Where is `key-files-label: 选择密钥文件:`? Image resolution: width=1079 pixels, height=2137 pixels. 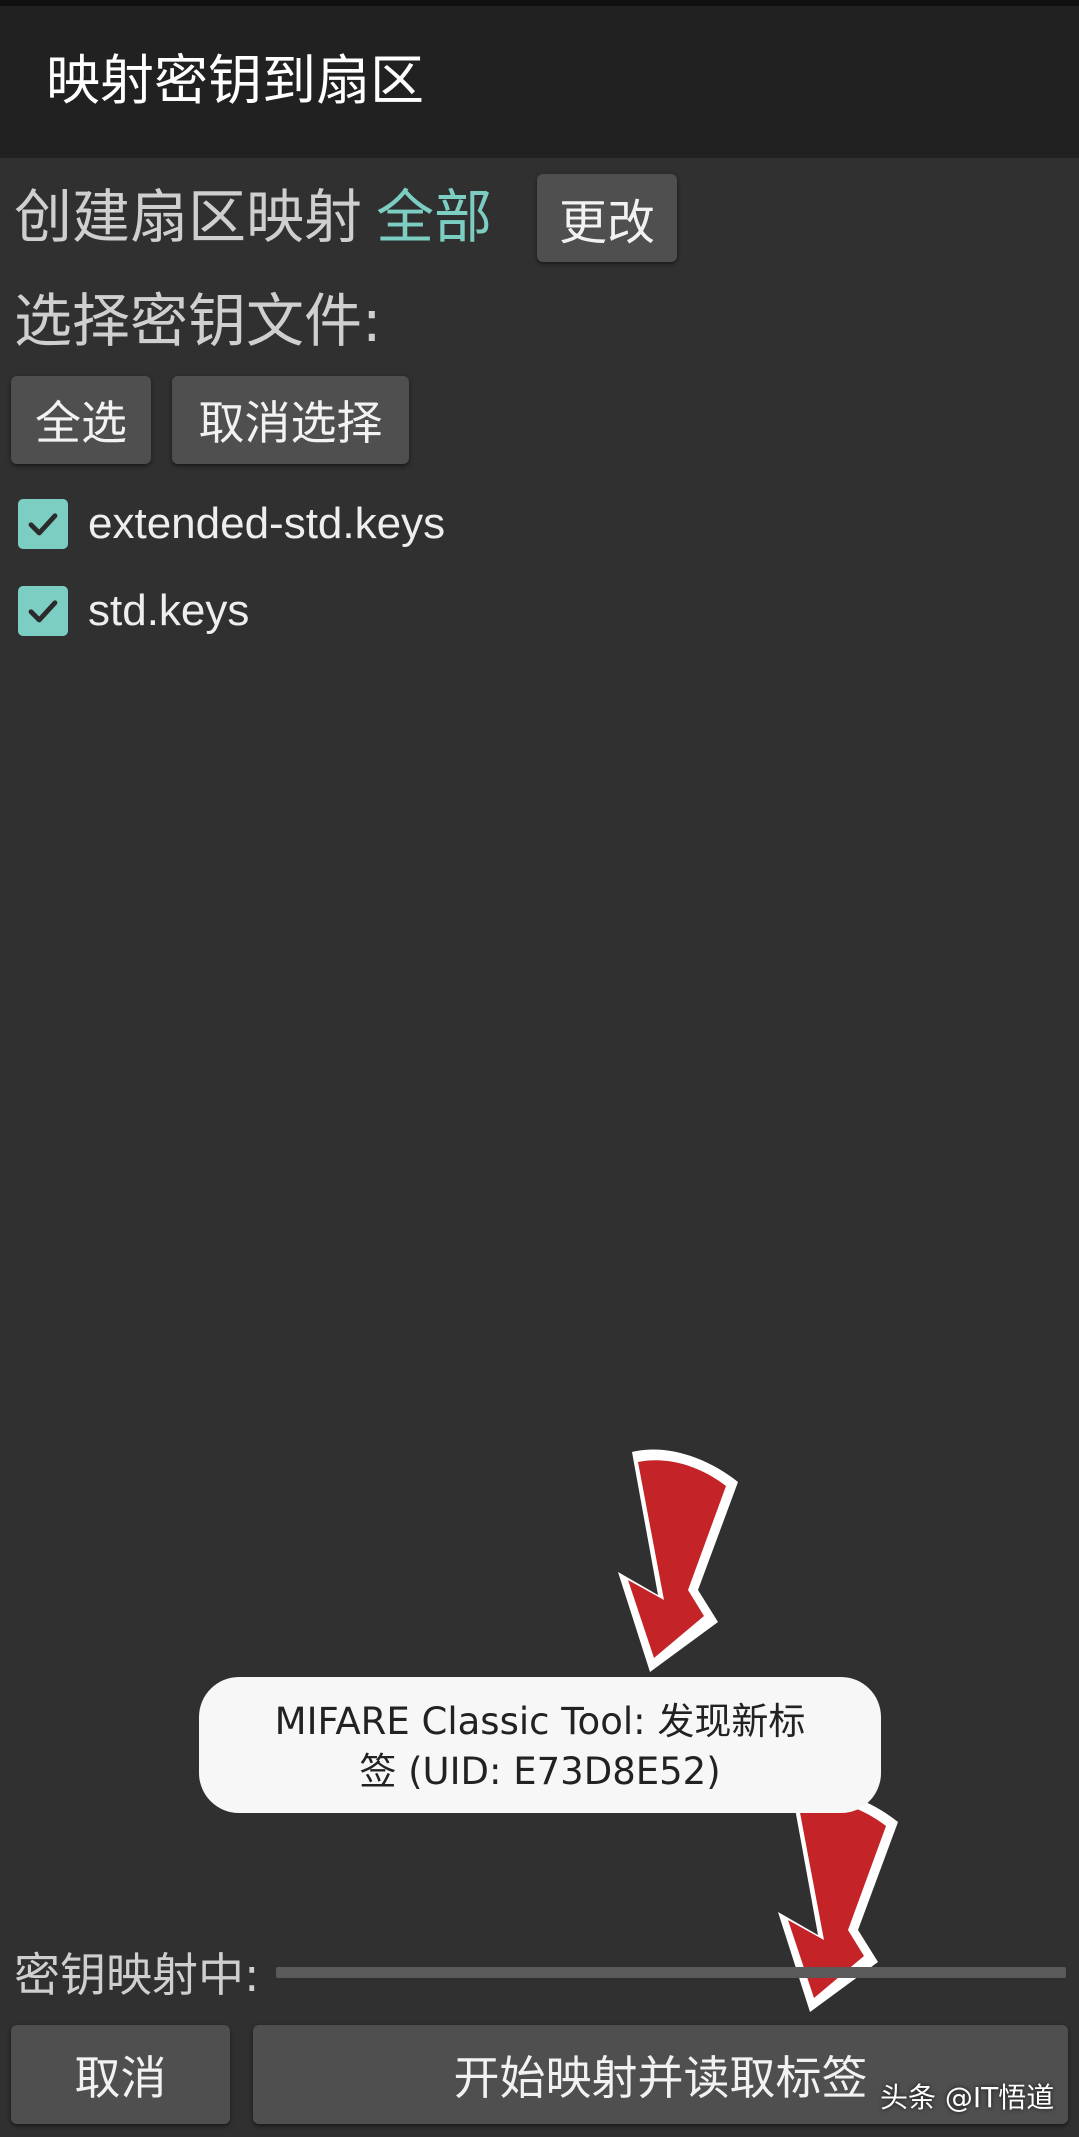 key-files-label: 选择密钥文件: is located at coordinates (198, 321).